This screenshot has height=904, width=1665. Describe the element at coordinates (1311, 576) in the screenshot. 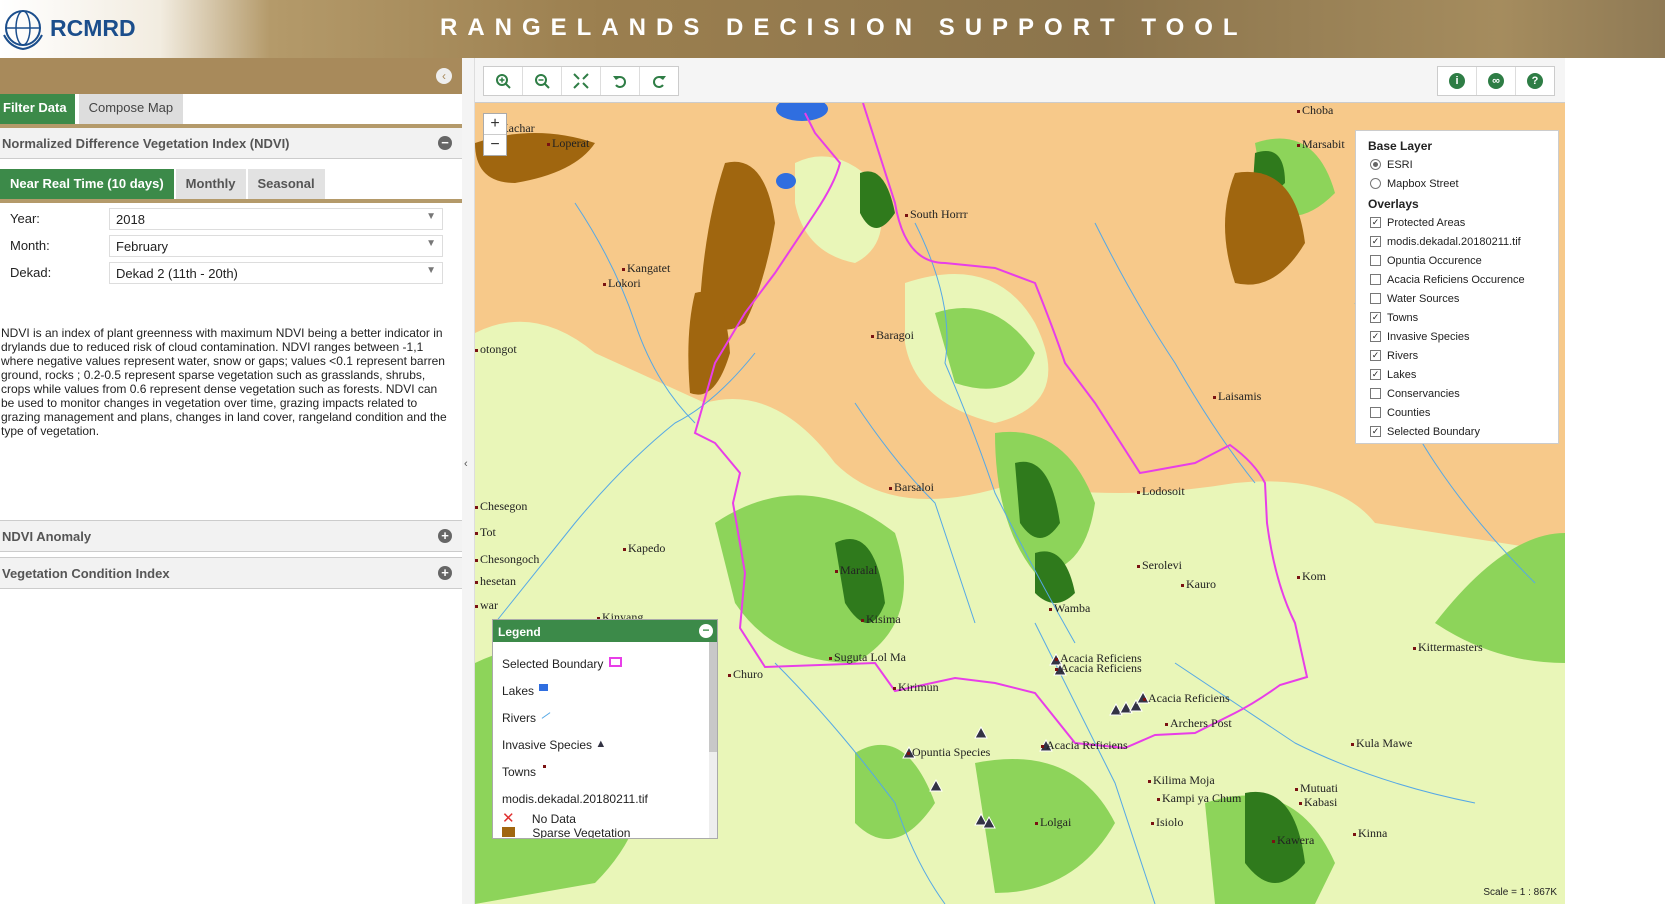

I see `town-label: Kom` at that location.